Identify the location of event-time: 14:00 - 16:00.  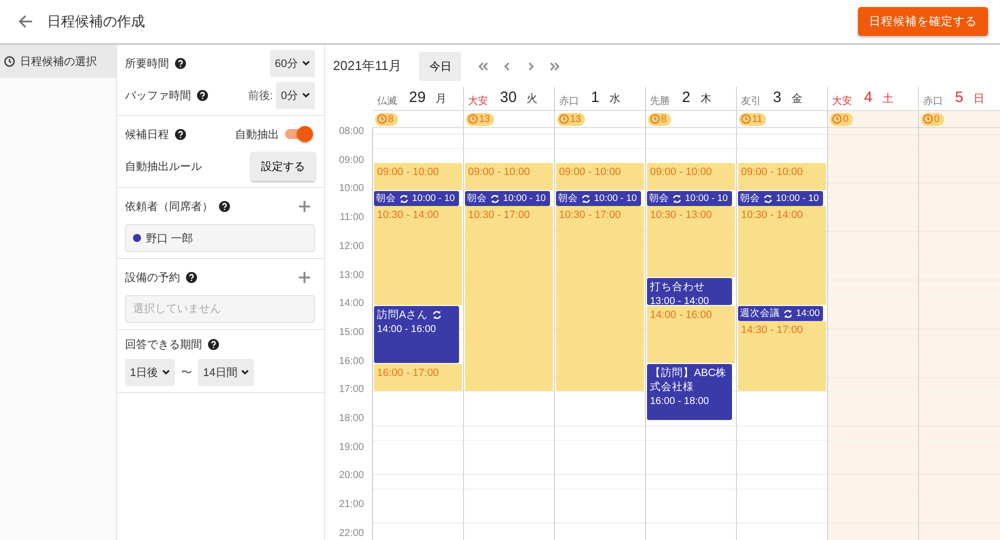
(407, 330).